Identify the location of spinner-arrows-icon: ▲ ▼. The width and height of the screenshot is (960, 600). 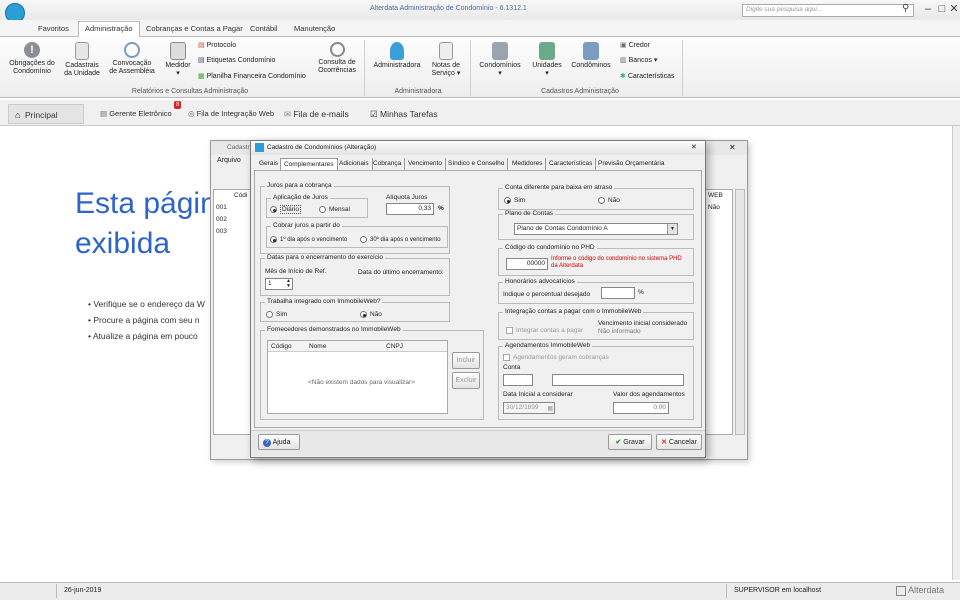
(288, 284).